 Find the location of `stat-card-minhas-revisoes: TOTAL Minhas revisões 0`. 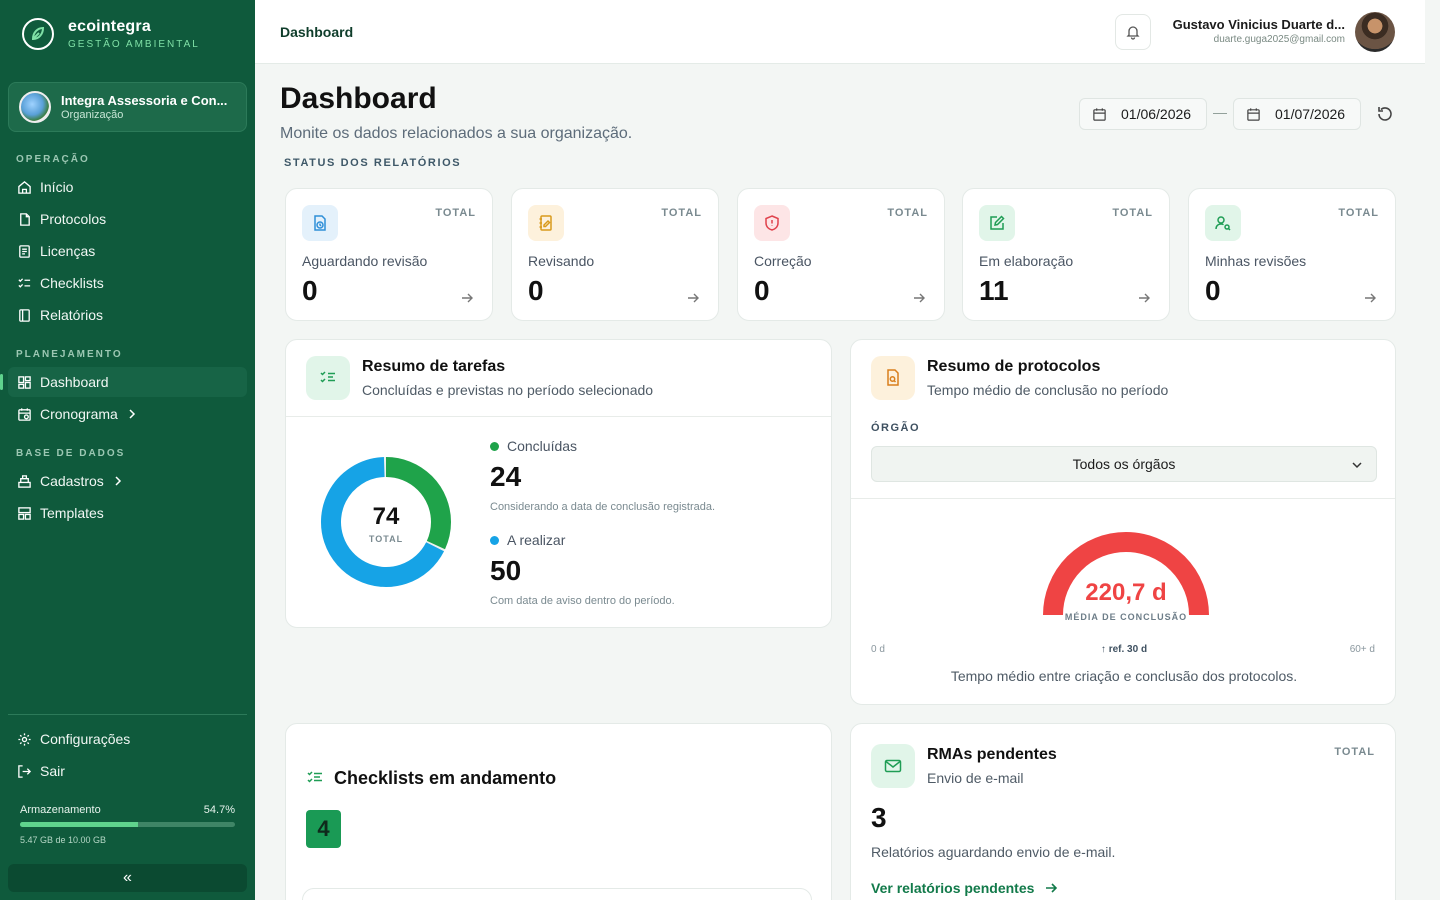

stat-card-minhas-revisoes: TOTAL Minhas revisões 0 is located at coordinates (1292, 254).